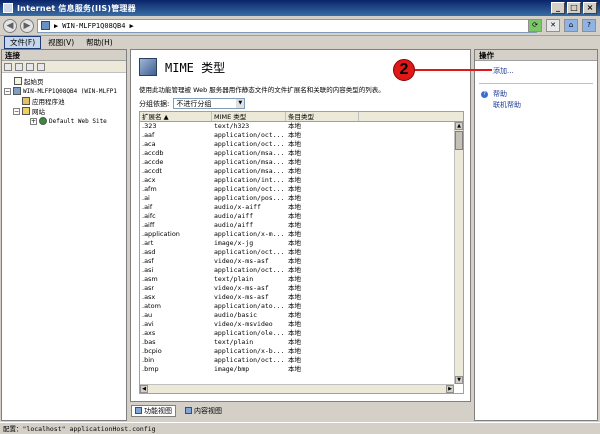 This screenshot has height=434, width=600. What do you see at coordinates (297, 234) in the screenshot?
I see `table-row: .application application/x-m... 本地` at bounding box center [297, 234].